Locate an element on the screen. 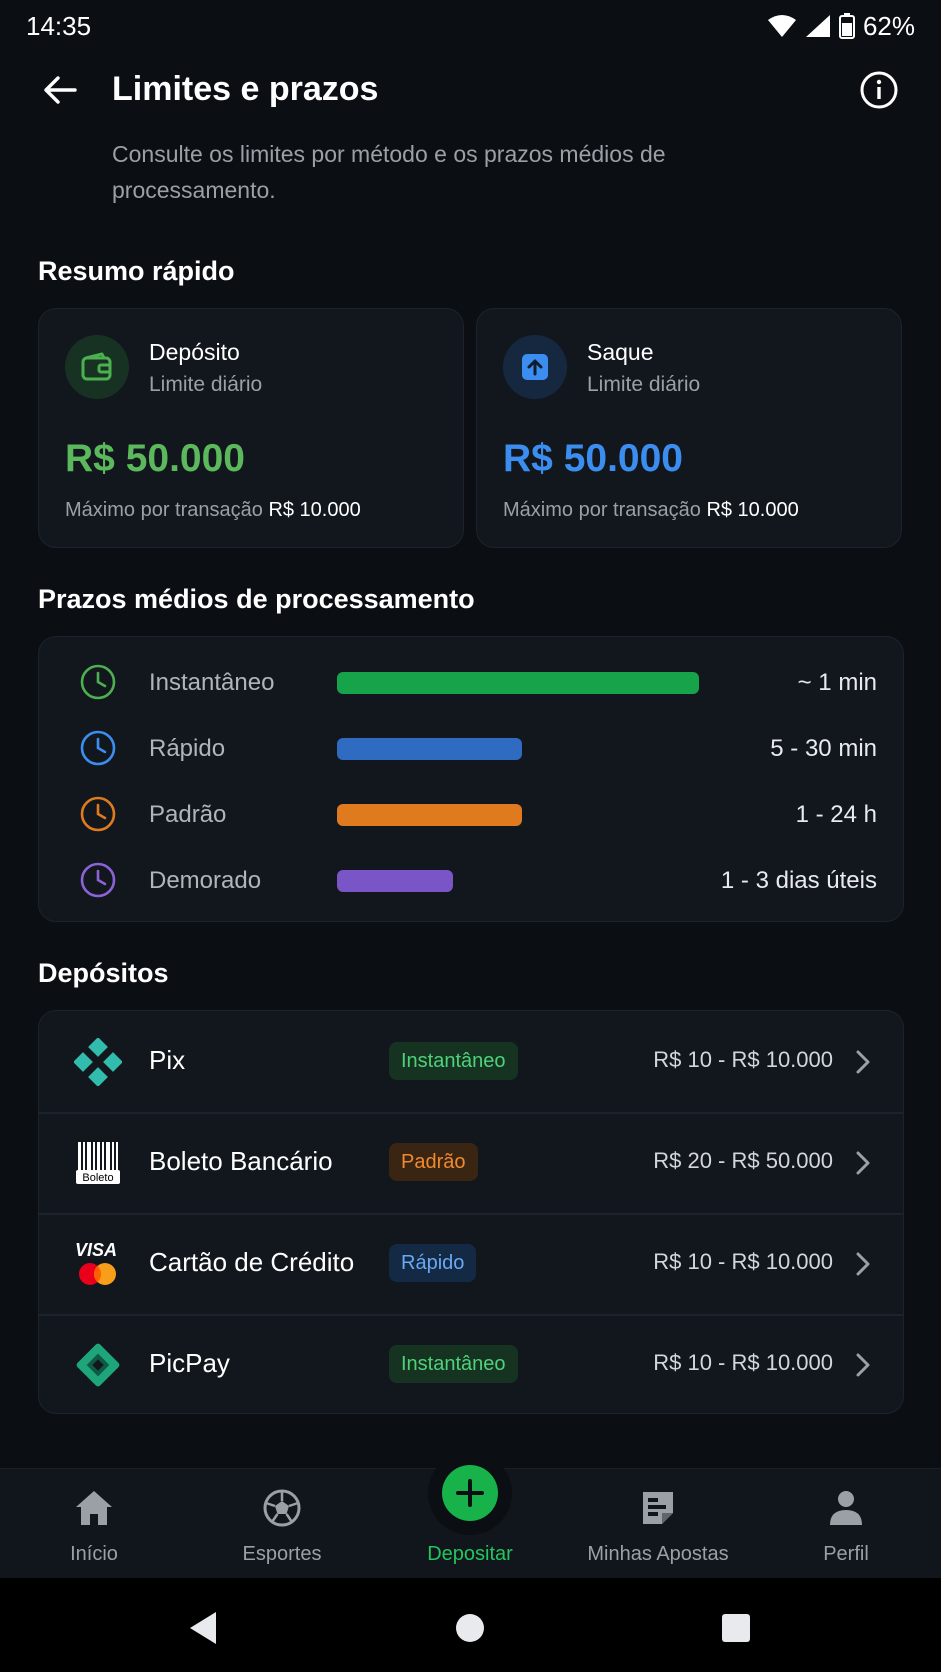  processing-title: Prazos médios de processamento is located at coordinates (256, 599).